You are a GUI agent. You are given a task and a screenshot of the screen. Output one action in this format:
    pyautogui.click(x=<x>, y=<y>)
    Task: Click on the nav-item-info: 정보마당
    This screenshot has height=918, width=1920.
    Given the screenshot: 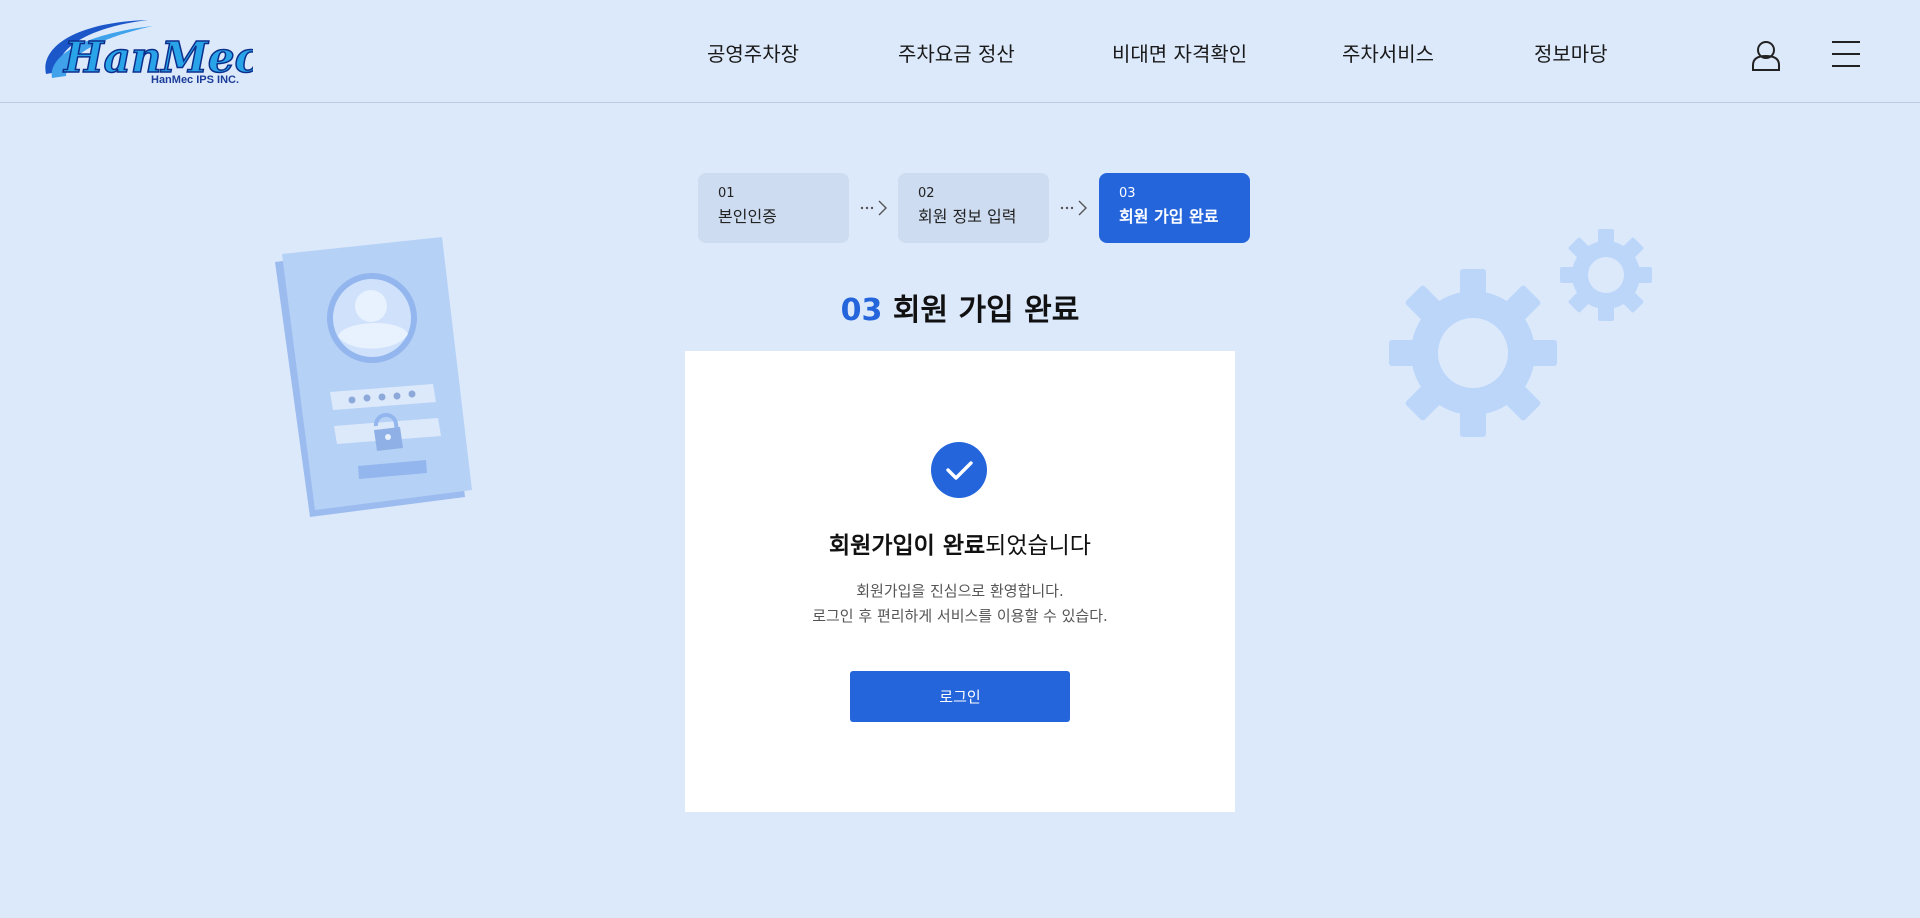 What is the action you would take?
    pyautogui.click(x=1571, y=52)
    